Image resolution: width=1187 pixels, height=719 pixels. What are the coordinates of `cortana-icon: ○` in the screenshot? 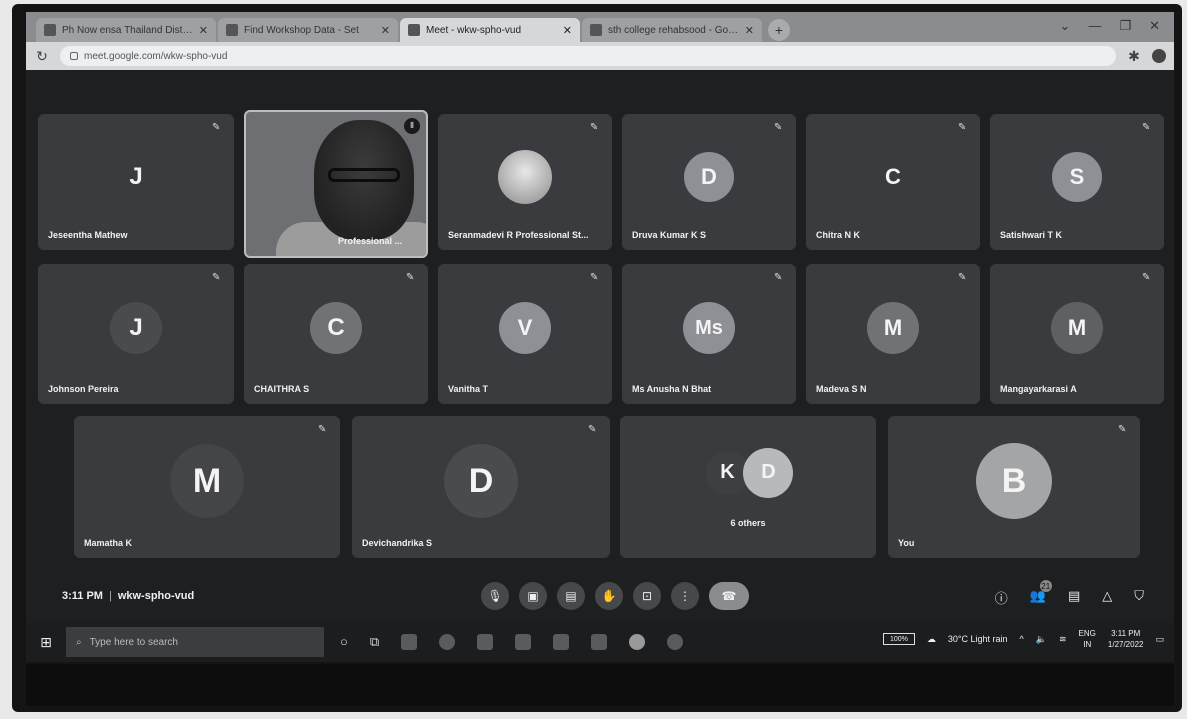 It's located at (344, 642).